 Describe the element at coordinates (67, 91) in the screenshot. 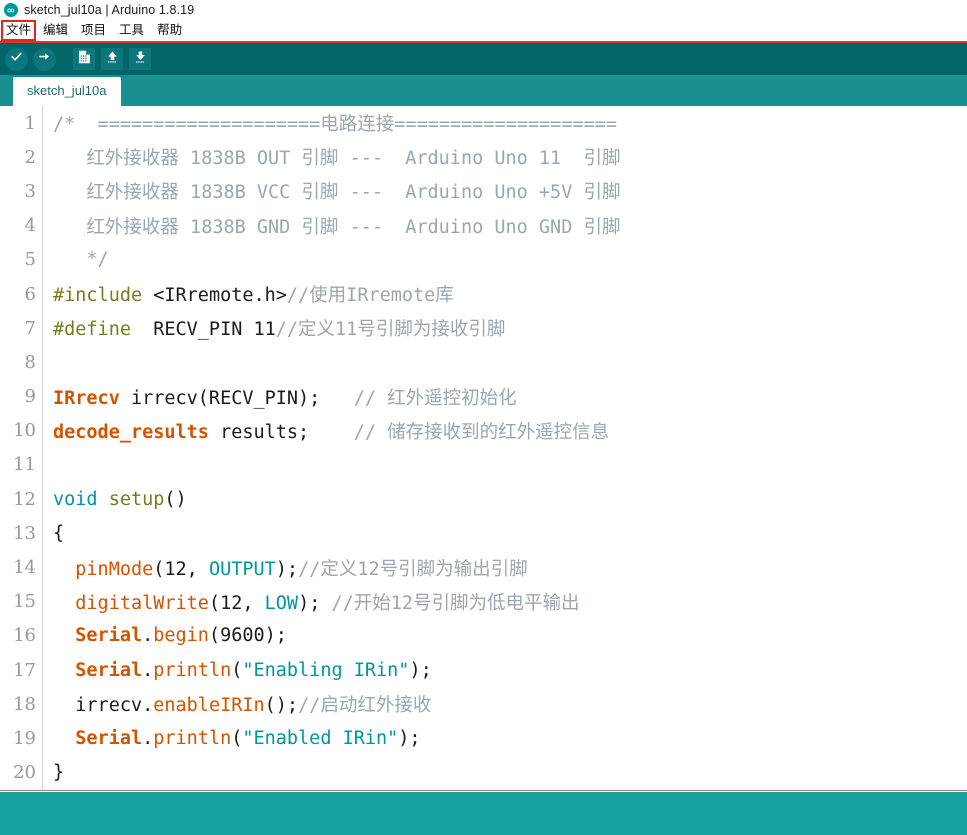

I see `tab-sketch-jul10a: sketch_jul10a` at that location.